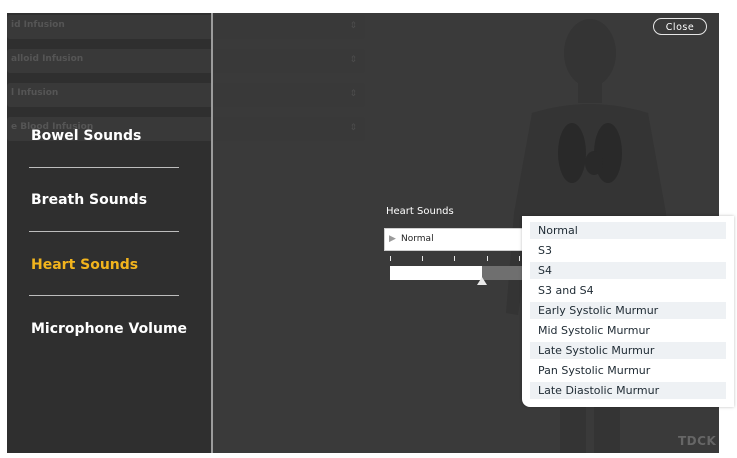 The height and width of the screenshot is (458, 737). What do you see at coordinates (680, 26) in the screenshot?
I see `close-button: Close` at bounding box center [680, 26].